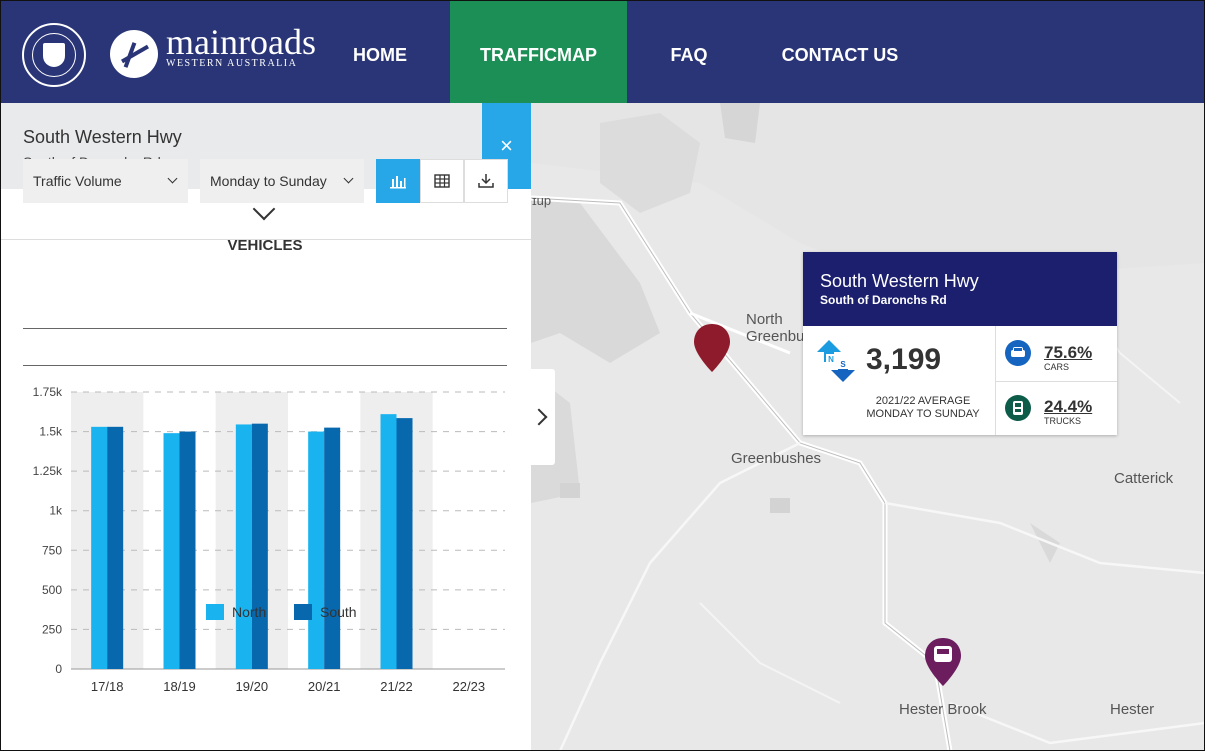 The width and height of the screenshot is (1205, 751). Describe the element at coordinates (215, 612) in the screenshot. I see `north-swatch` at that location.